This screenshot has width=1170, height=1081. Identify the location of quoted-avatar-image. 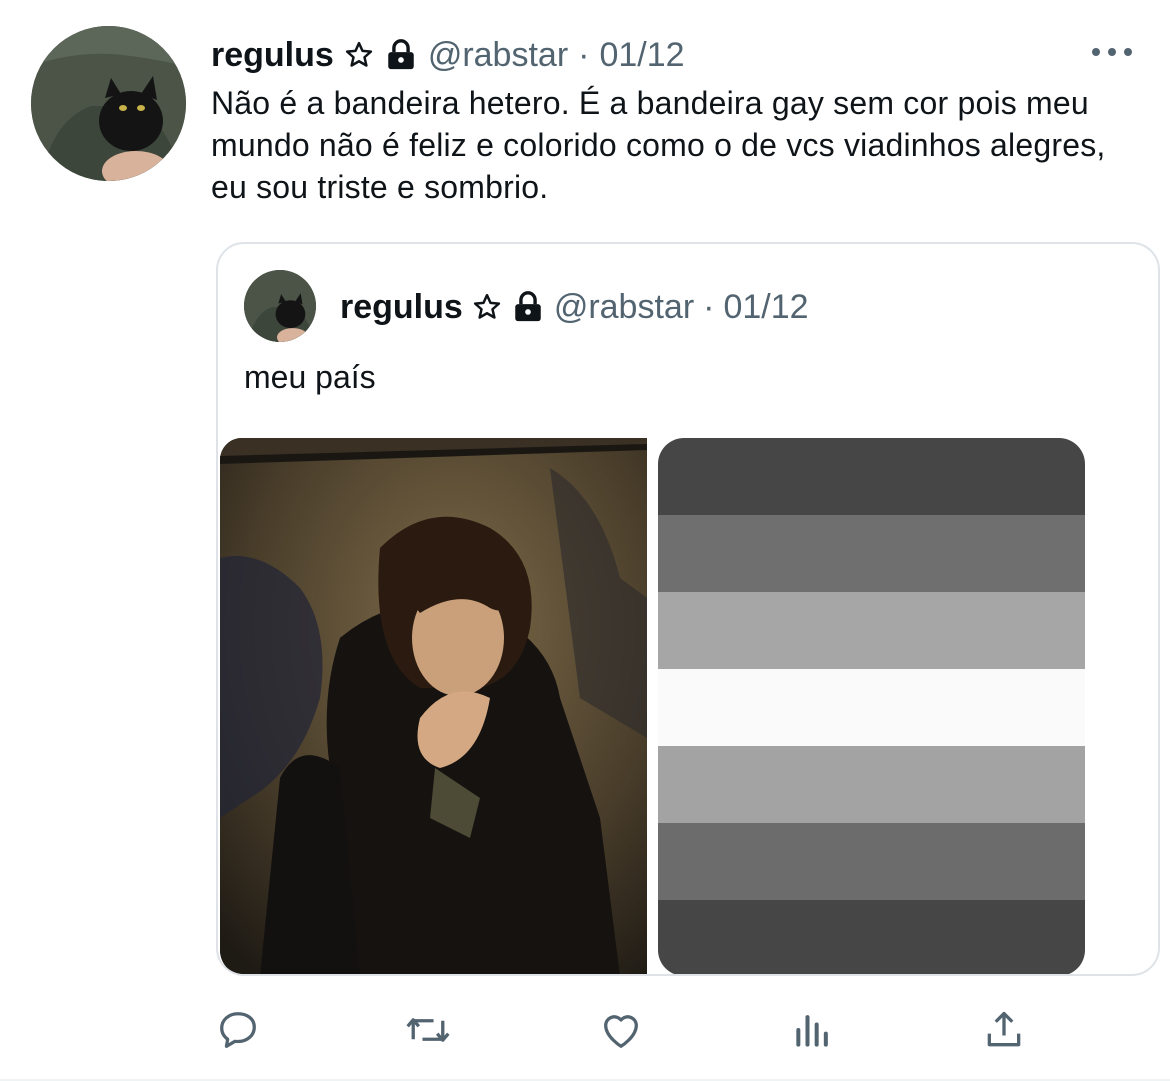
(280, 306).